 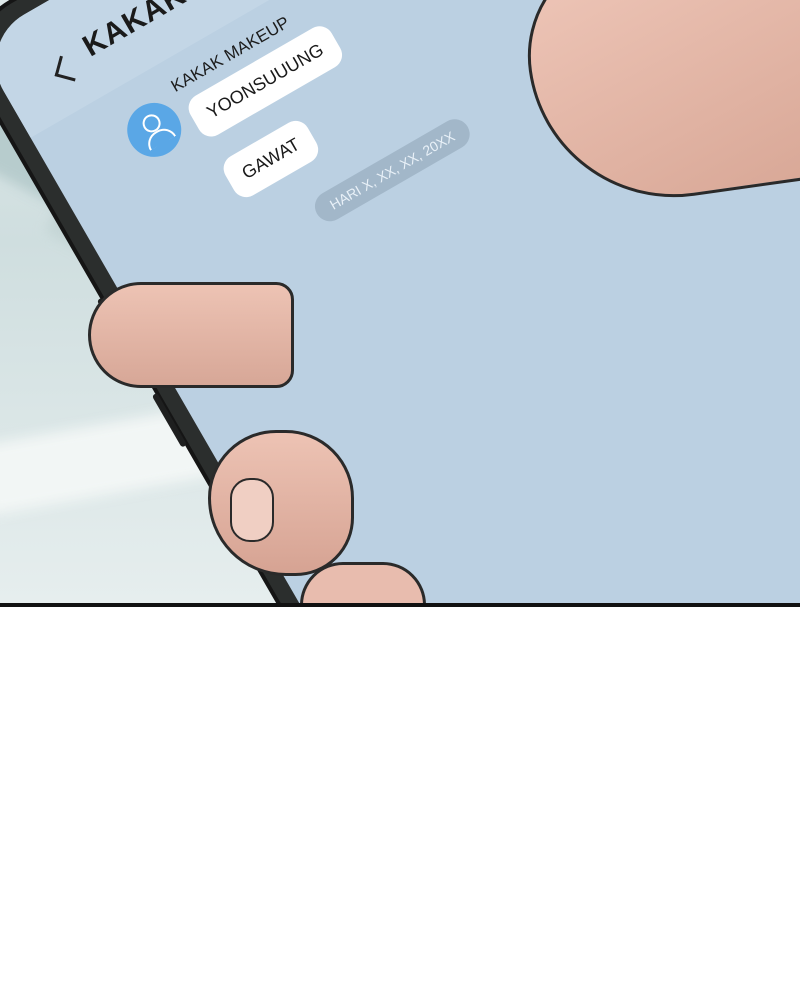 I want to click on fingernail, so click(x=252, y=510).